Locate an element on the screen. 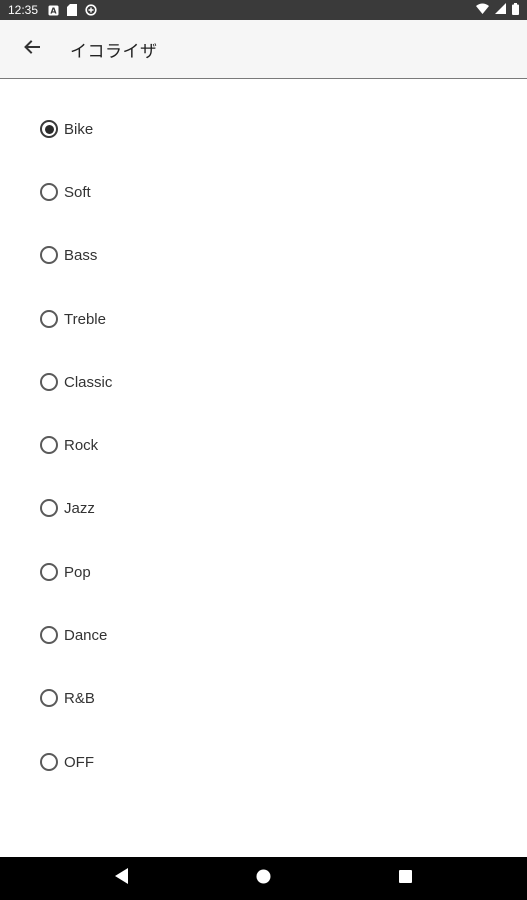 This screenshot has width=527, height=900. radio-option-treble: Treble is located at coordinates (73, 319).